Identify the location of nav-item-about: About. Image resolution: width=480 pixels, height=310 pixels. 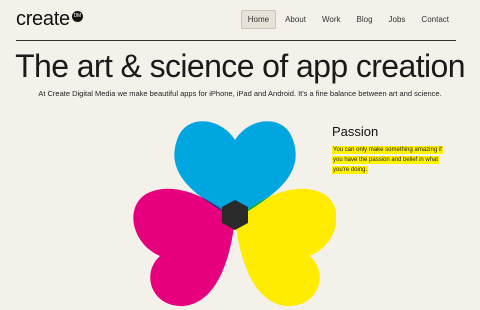
(295, 19).